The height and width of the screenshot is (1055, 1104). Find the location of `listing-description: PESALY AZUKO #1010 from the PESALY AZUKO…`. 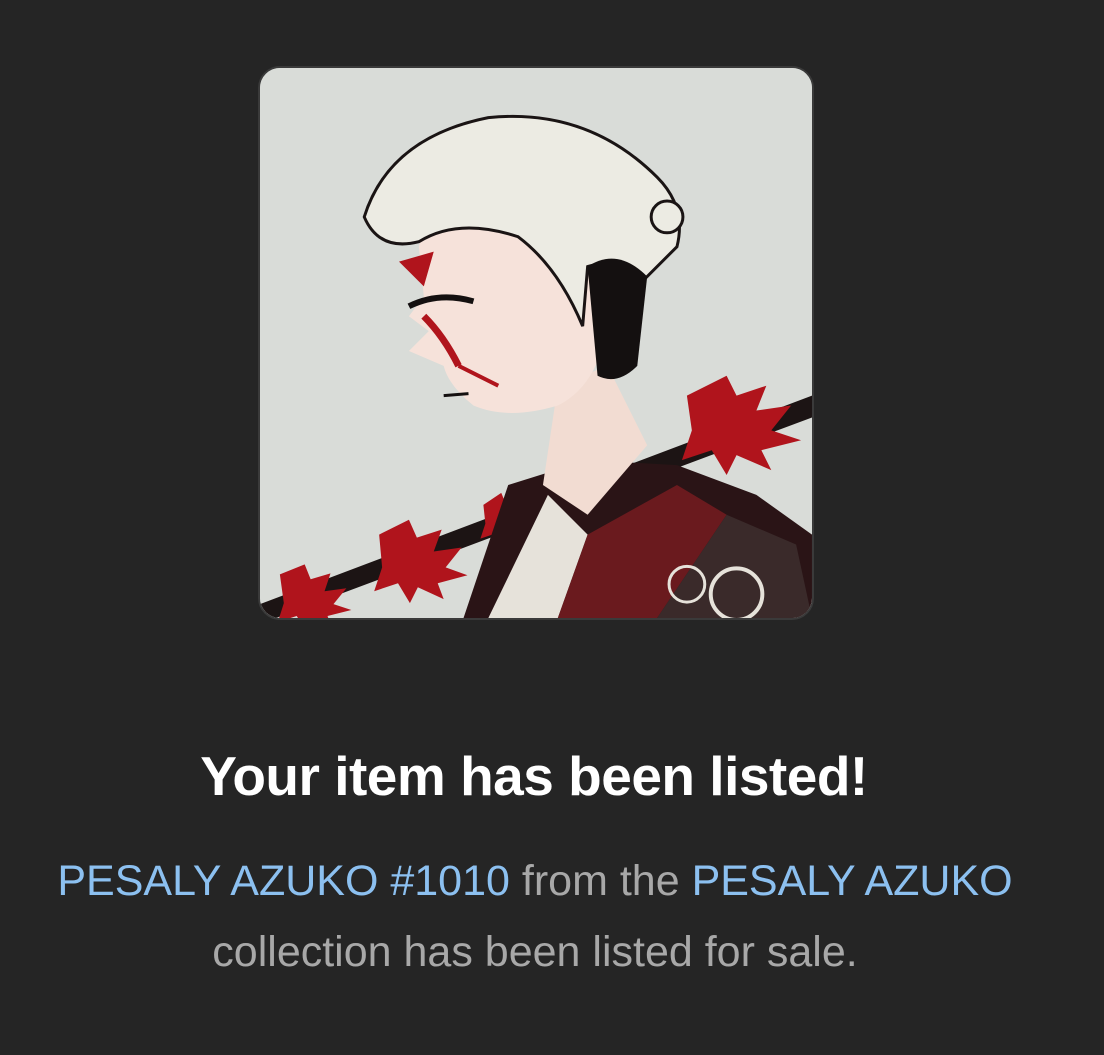

listing-description: PESALY AZUKO #1010 from the PESALY AZUKO… is located at coordinates (535, 917).